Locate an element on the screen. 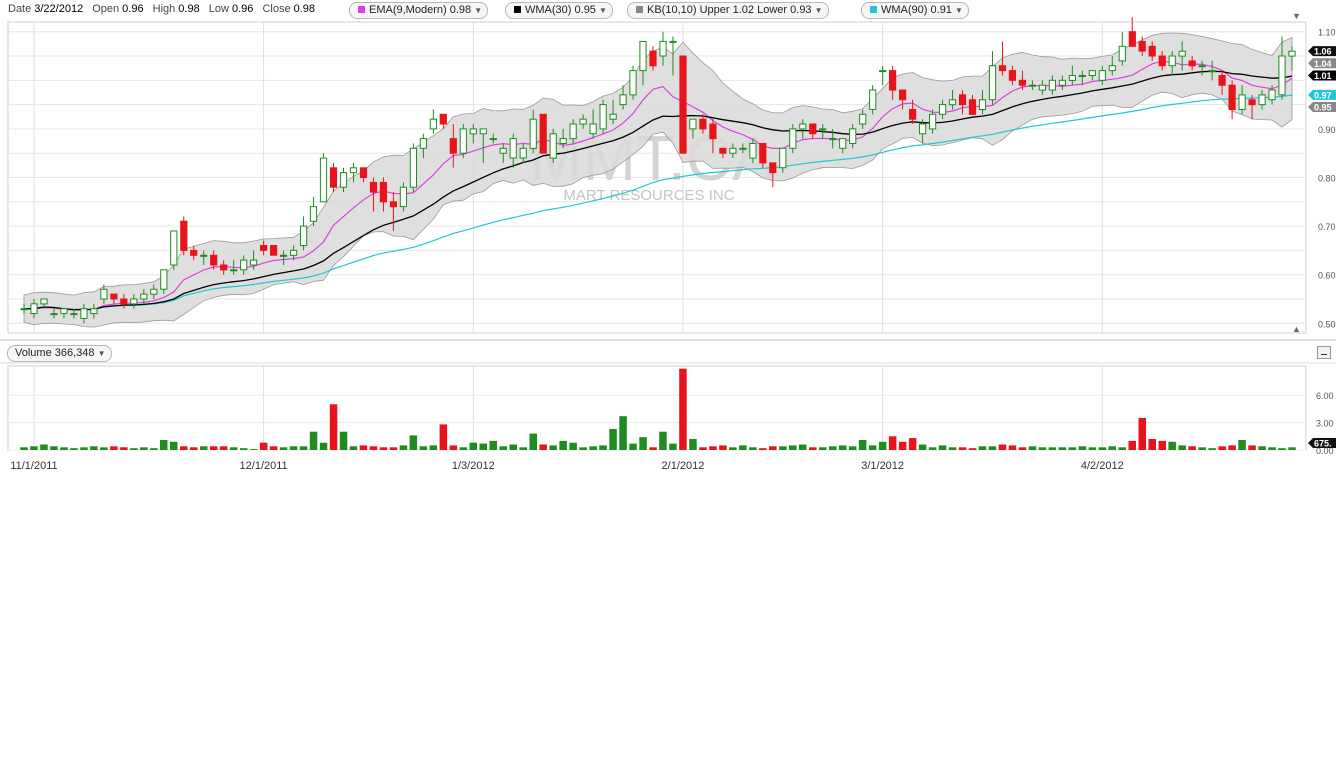 The image size is (1336, 778). date-tick-label: 11/1/2011 is located at coordinates (33, 466).